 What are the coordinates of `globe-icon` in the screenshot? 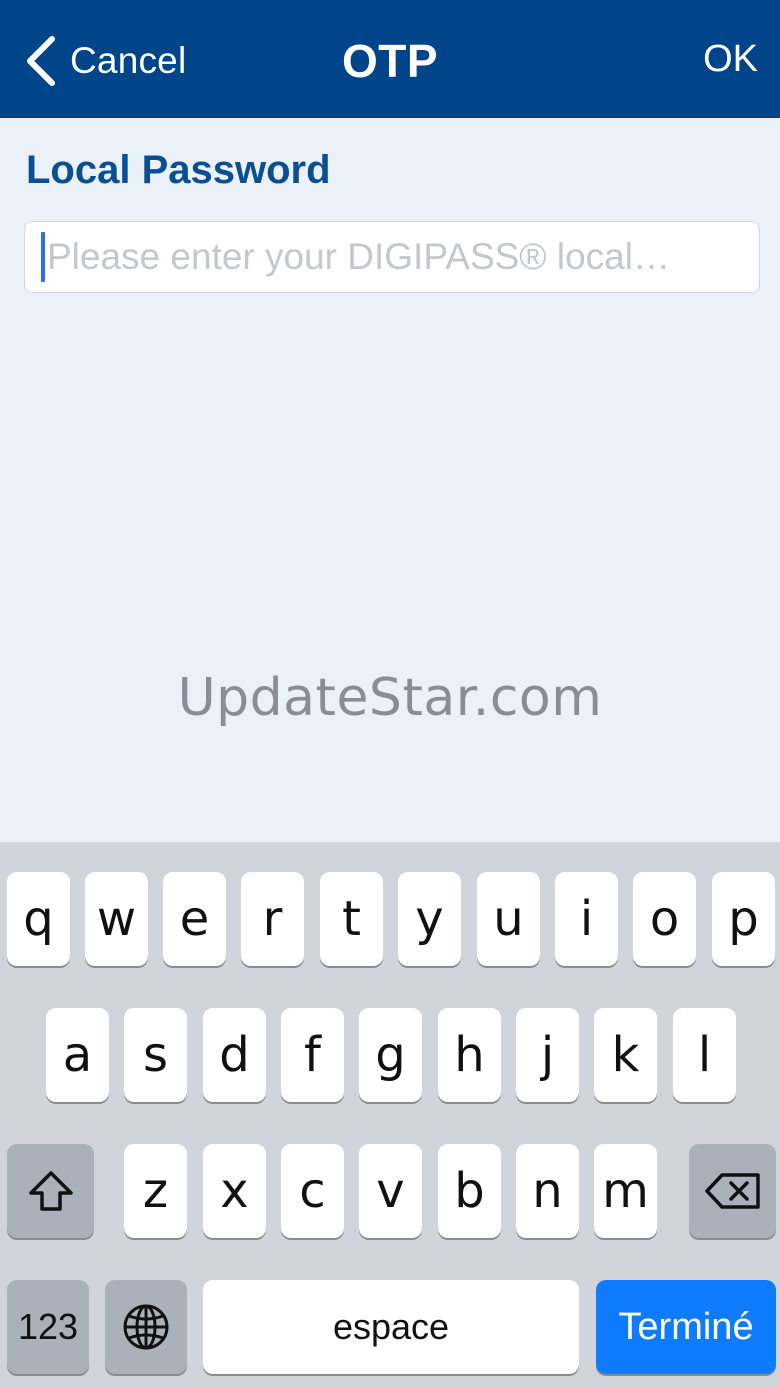 It's located at (146, 1327).